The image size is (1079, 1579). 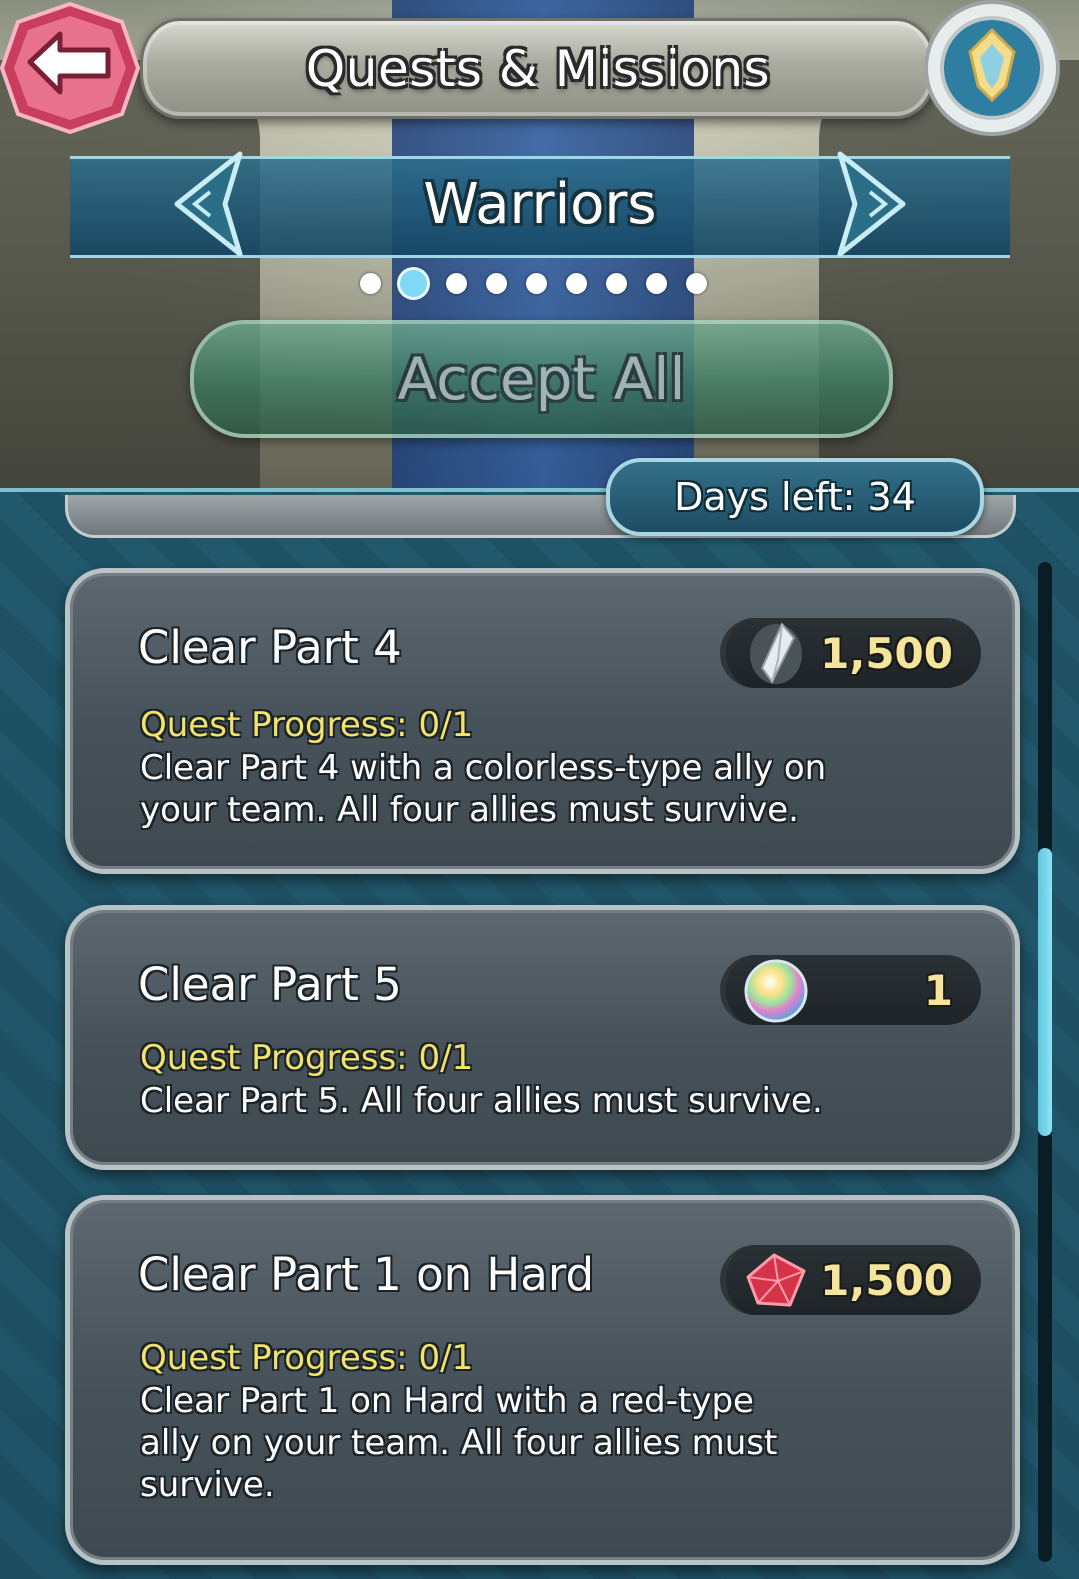 What do you see at coordinates (938, 990) in the screenshot?
I see `reward-amount: 1` at bounding box center [938, 990].